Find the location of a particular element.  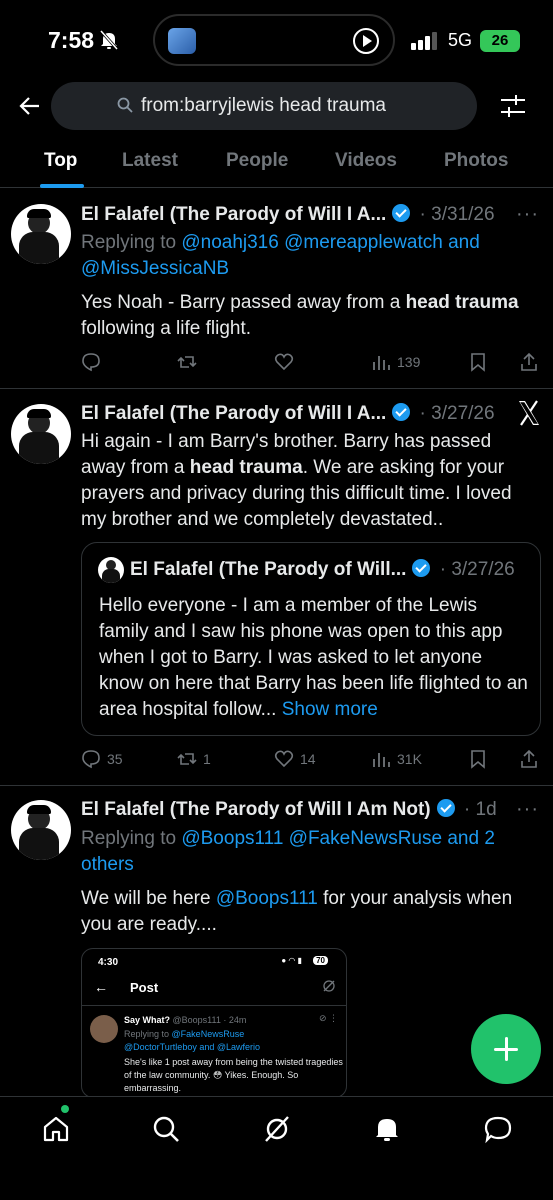

battery-indicator: 26 is located at coordinates (500, 41).